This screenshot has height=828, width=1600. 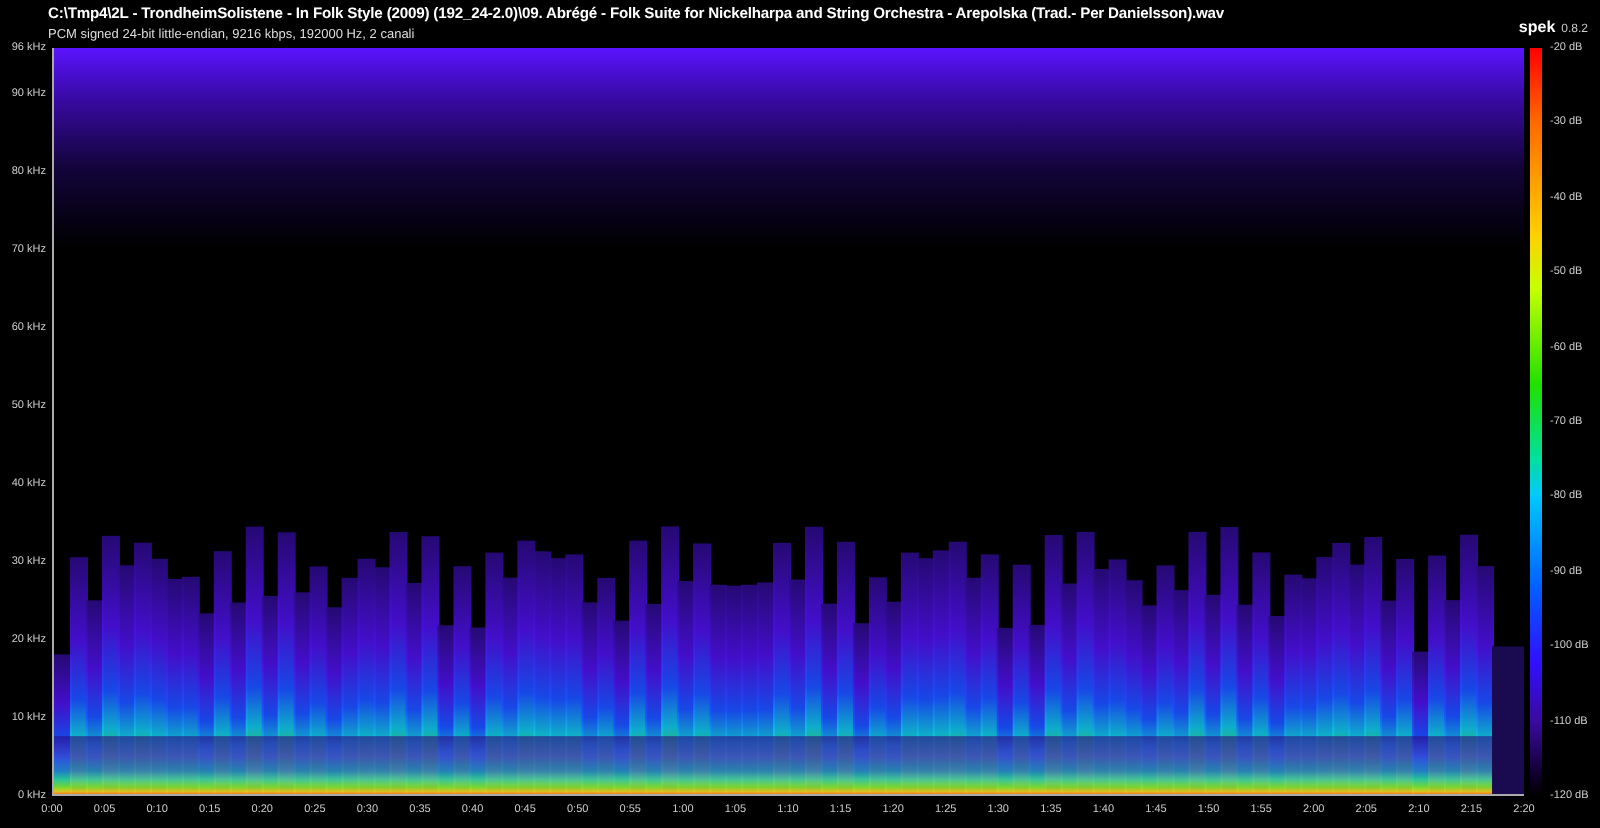 What do you see at coordinates (1537, 27) in the screenshot?
I see `app-name: spek` at bounding box center [1537, 27].